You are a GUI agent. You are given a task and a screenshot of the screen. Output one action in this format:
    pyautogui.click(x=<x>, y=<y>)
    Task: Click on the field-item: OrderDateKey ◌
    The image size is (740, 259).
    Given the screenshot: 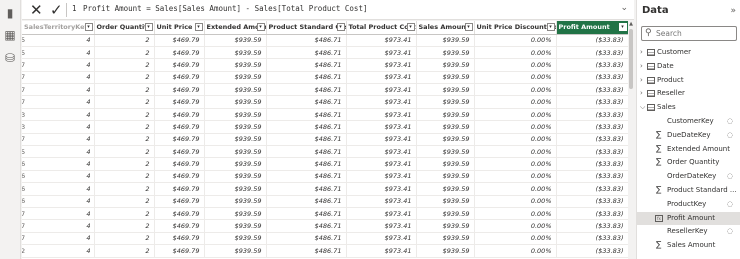 What is the action you would take?
    pyautogui.click(x=688, y=177)
    